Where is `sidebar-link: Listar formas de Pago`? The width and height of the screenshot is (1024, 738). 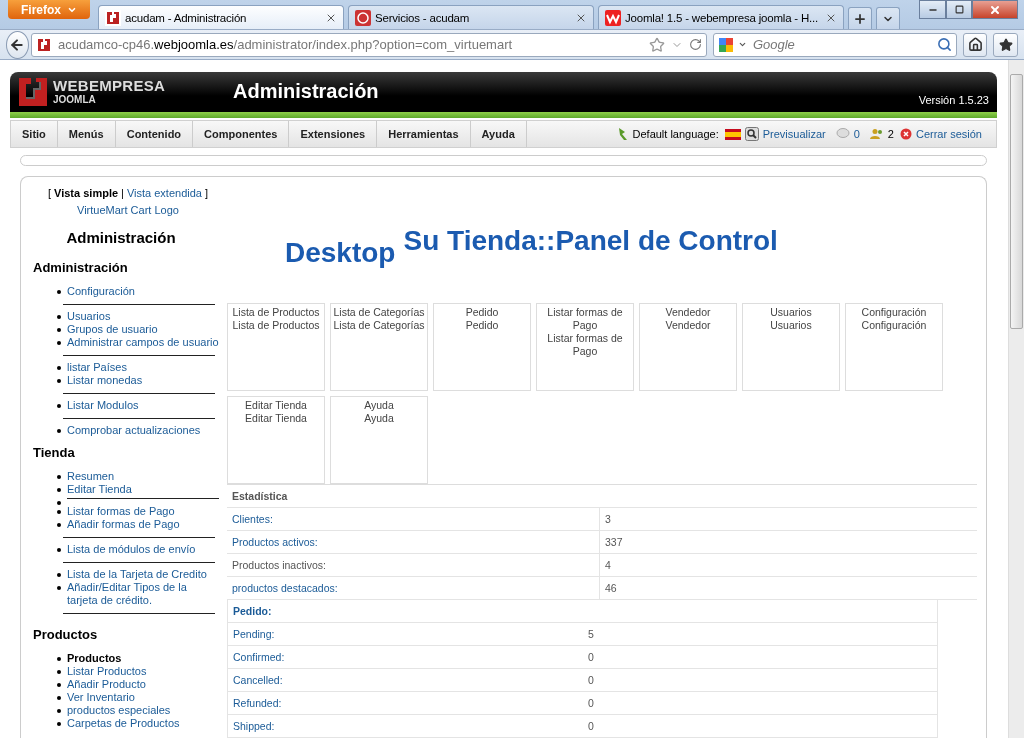 sidebar-link: Listar formas de Pago is located at coordinates (143, 511).